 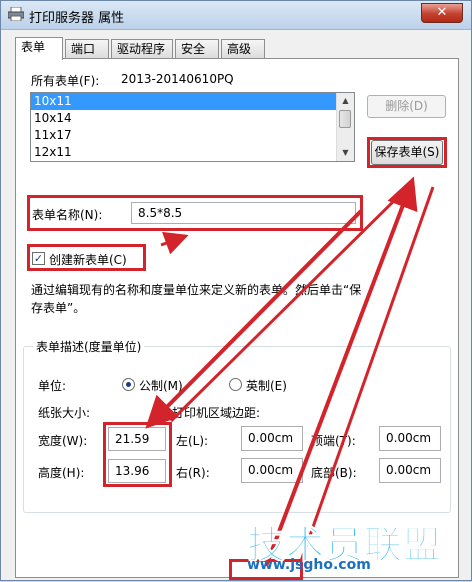 I want to click on tab-forms: 表单, so click(x=39, y=48).